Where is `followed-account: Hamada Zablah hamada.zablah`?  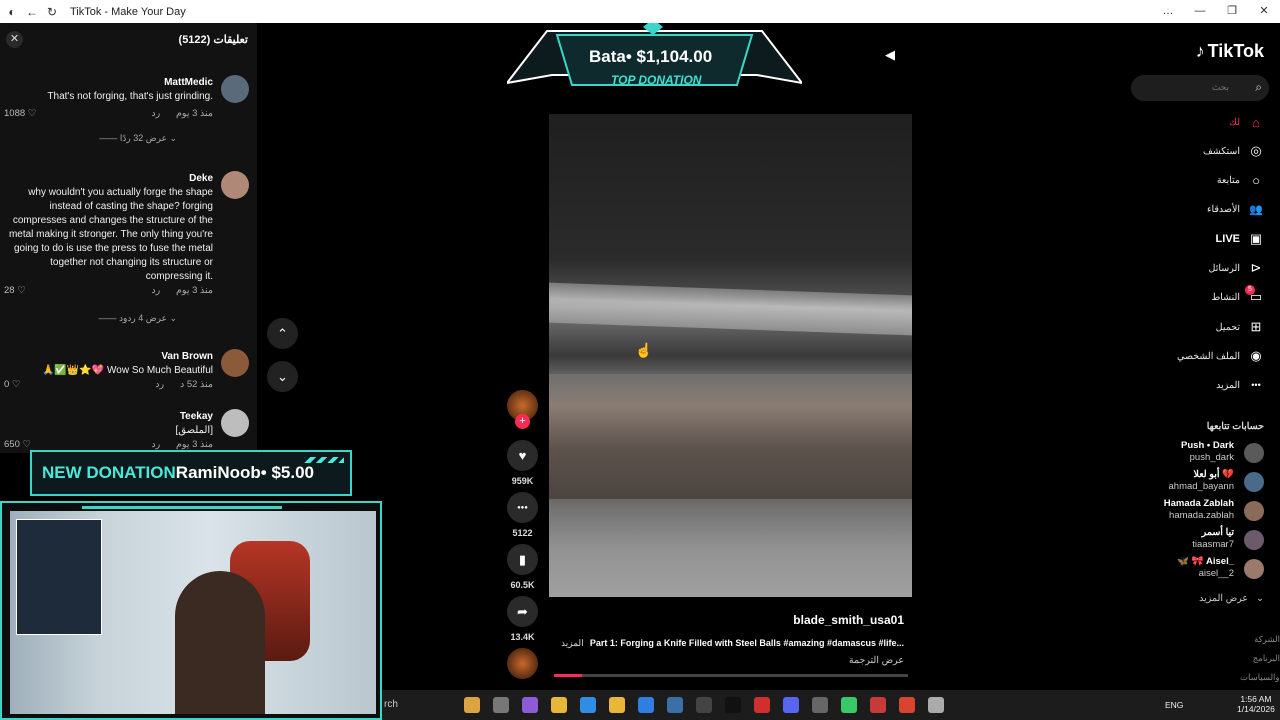 followed-account: Hamada Zablah hamada.zablah is located at coordinates (1199, 511).